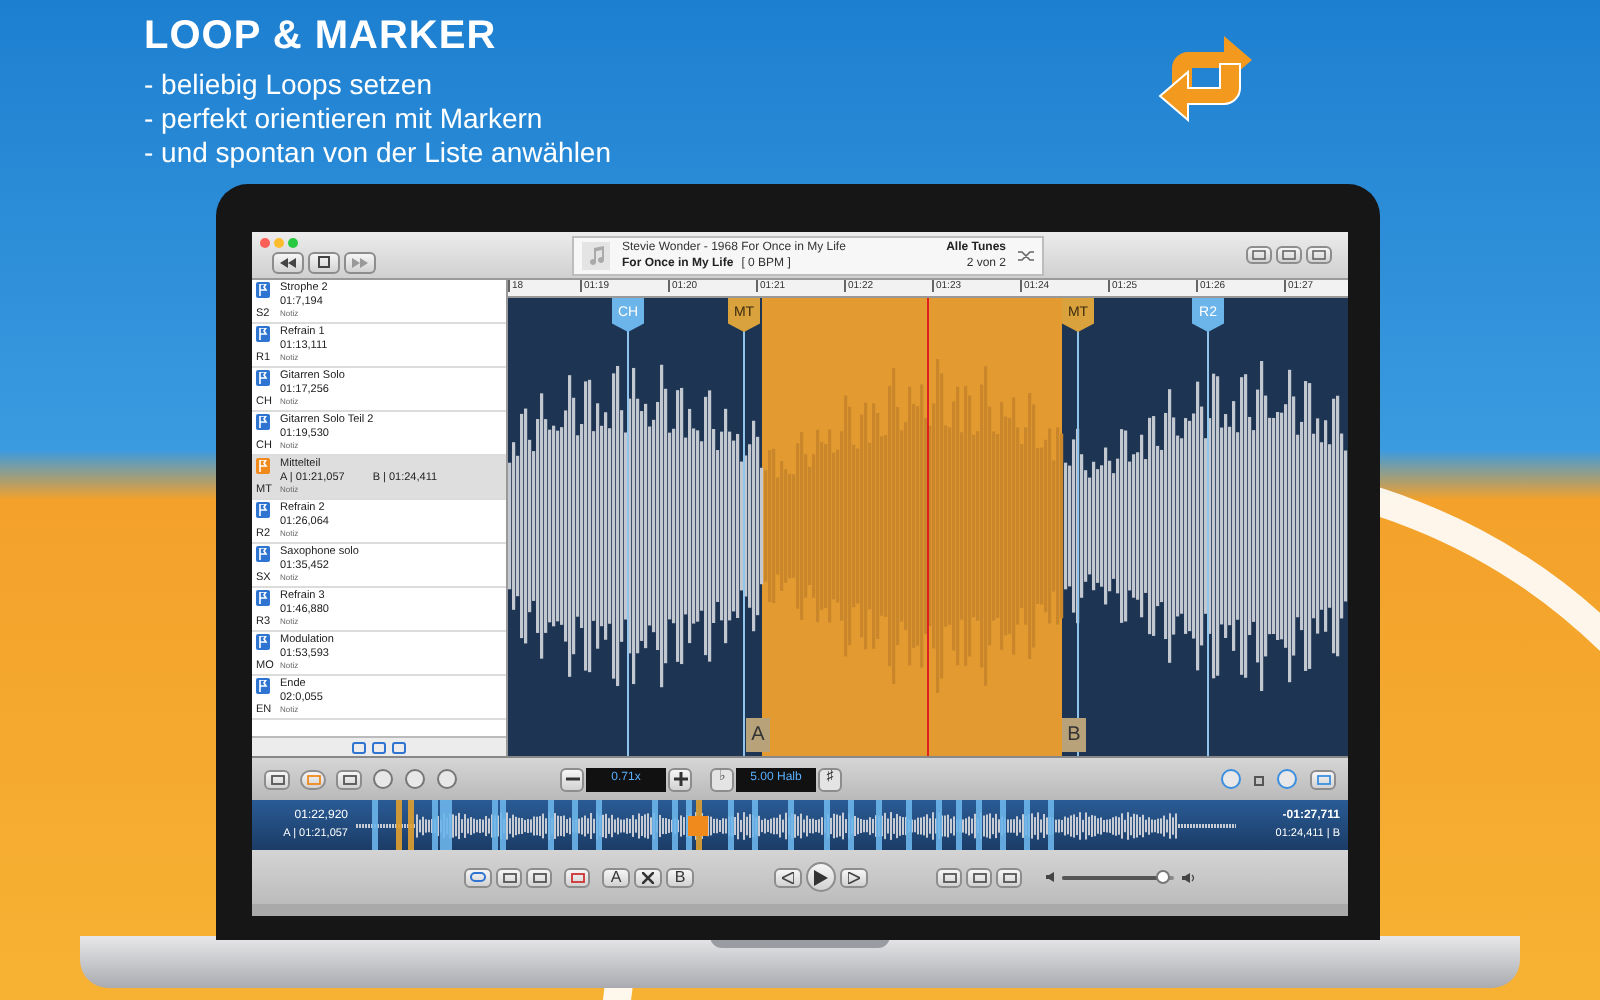 This screenshot has height=1000, width=1600. I want to click on volume-high-icon, so click(1189, 877).